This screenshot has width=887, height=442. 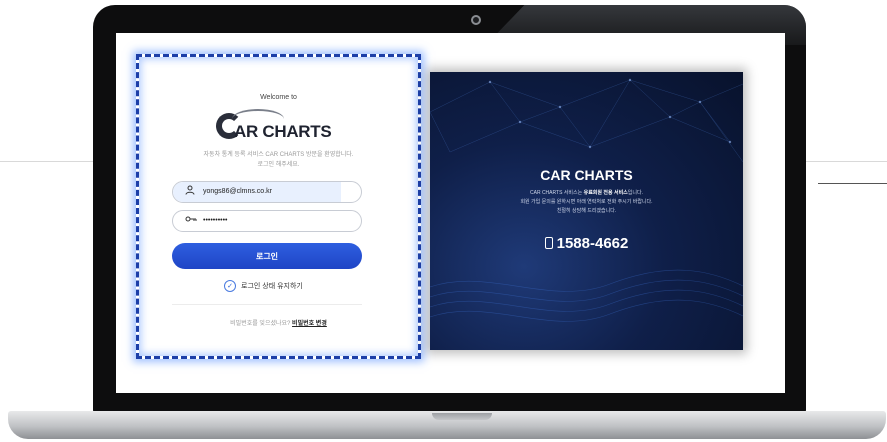 What do you see at coordinates (190, 191) in the screenshot?
I see `user-icon` at bounding box center [190, 191].